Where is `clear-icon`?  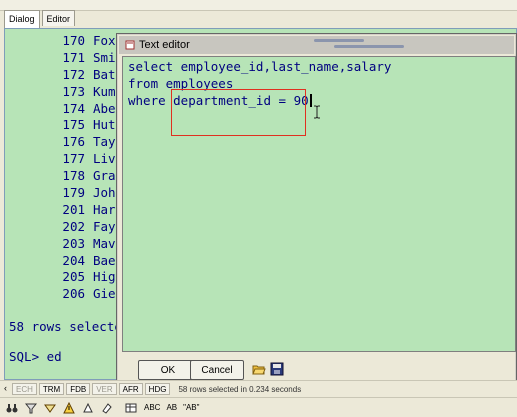
clear-icon is located at coordinates (88, 408).